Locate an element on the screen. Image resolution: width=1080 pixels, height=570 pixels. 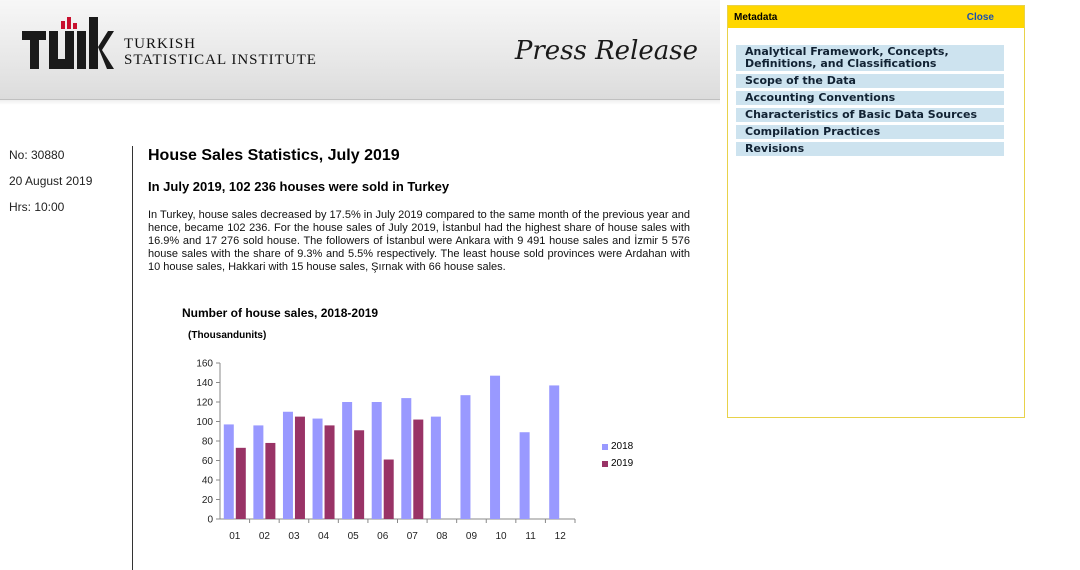
legend-item-2019: 2019 is located at coordinates (617, 463).